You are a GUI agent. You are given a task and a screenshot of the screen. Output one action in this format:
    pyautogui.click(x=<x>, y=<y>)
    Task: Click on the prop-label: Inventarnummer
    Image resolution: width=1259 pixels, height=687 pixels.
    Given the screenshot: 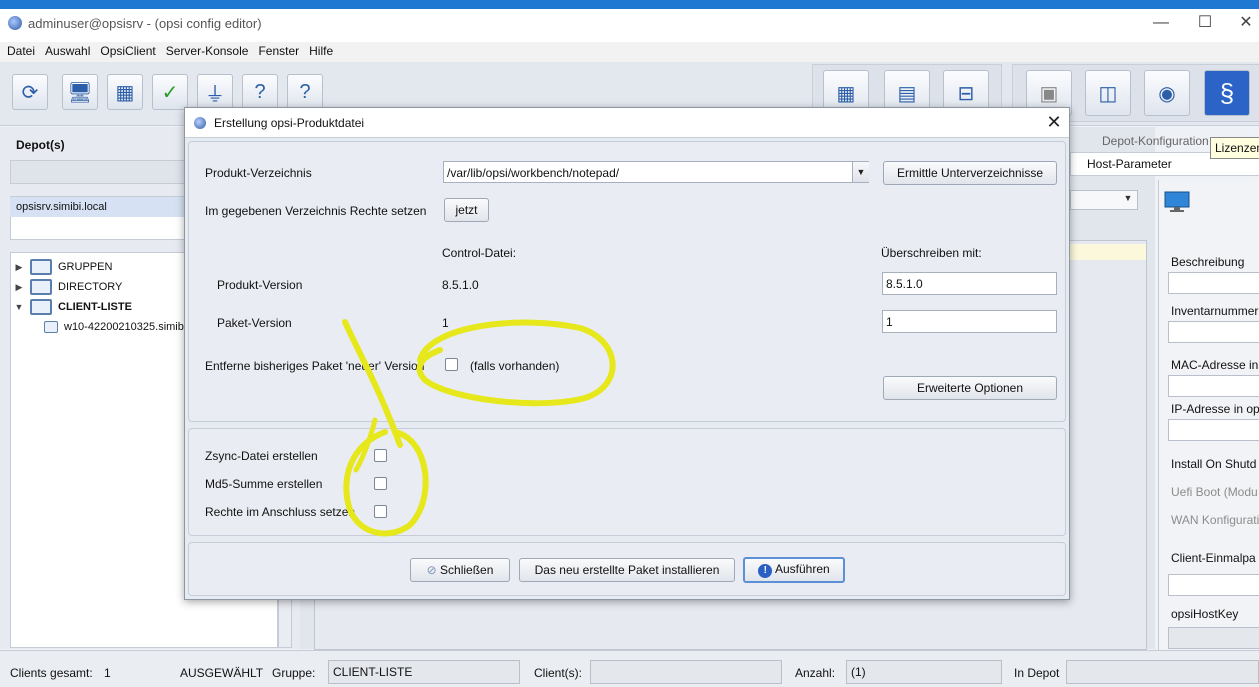 What is the action you would take?
    pyautogui.click(x=1215, y=311)
    